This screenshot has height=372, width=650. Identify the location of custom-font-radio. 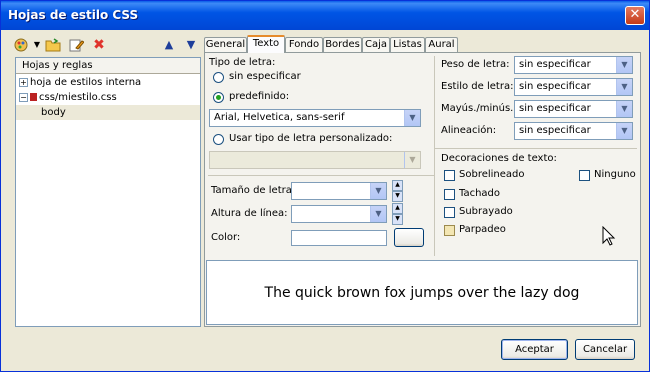
(218, 139).